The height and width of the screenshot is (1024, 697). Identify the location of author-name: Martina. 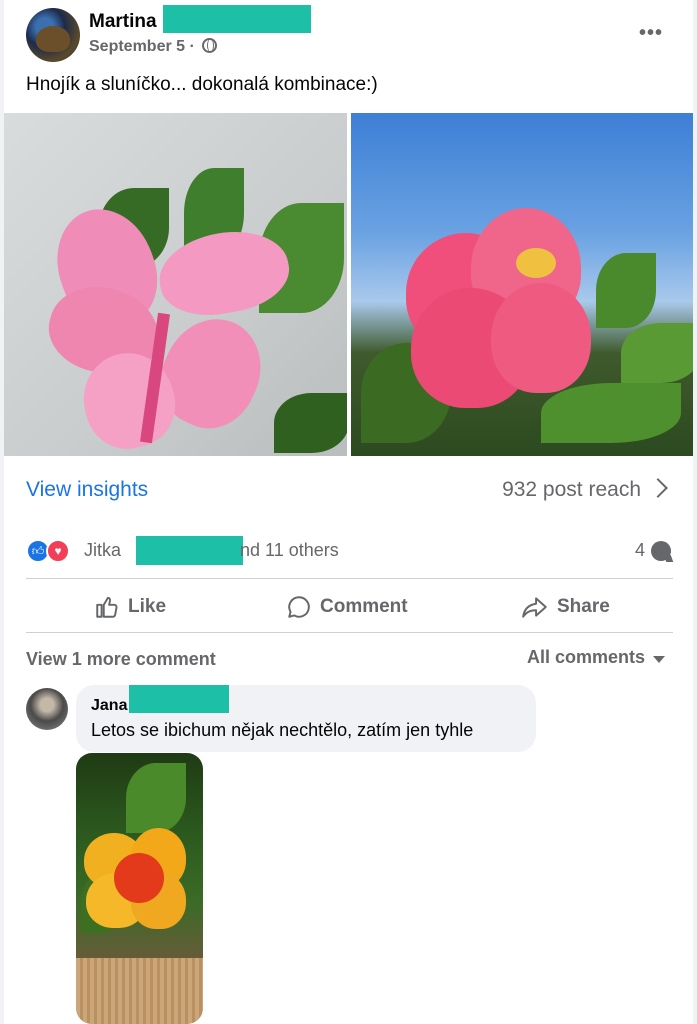
(200, 19).